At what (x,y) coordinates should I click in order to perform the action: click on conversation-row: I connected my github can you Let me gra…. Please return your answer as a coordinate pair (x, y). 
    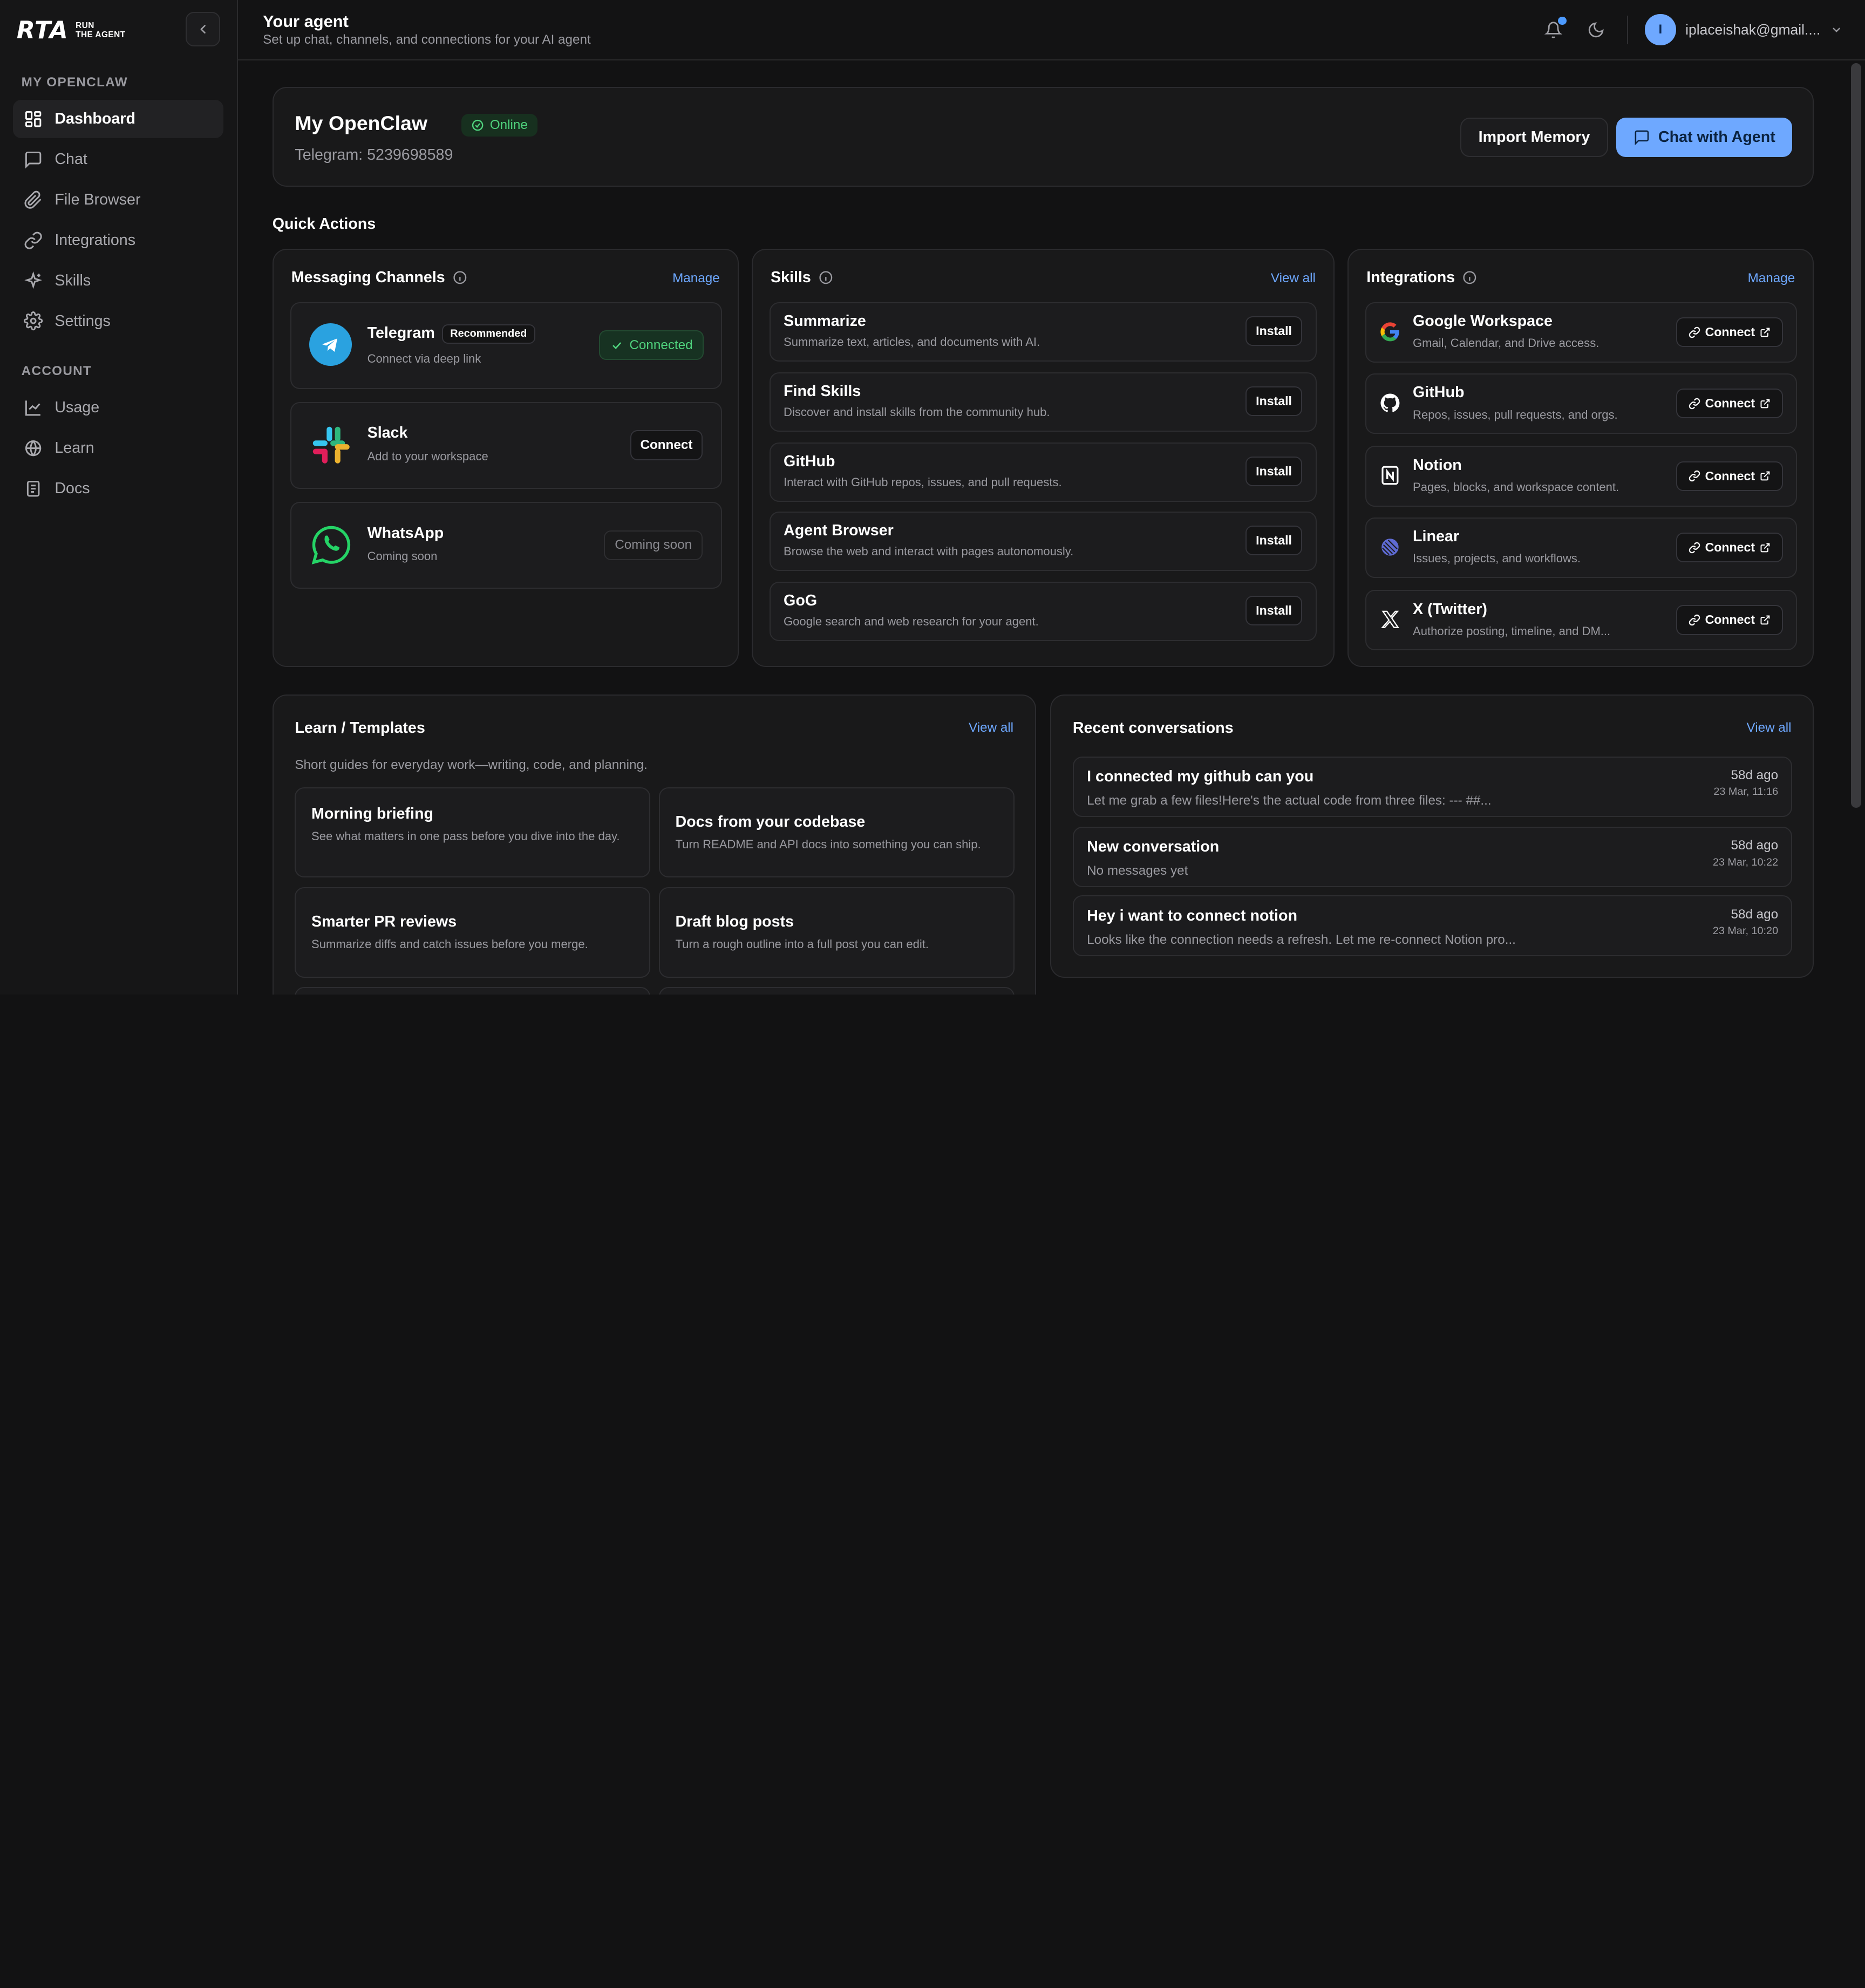
    Looking at the image, I should click on (1432, 787).